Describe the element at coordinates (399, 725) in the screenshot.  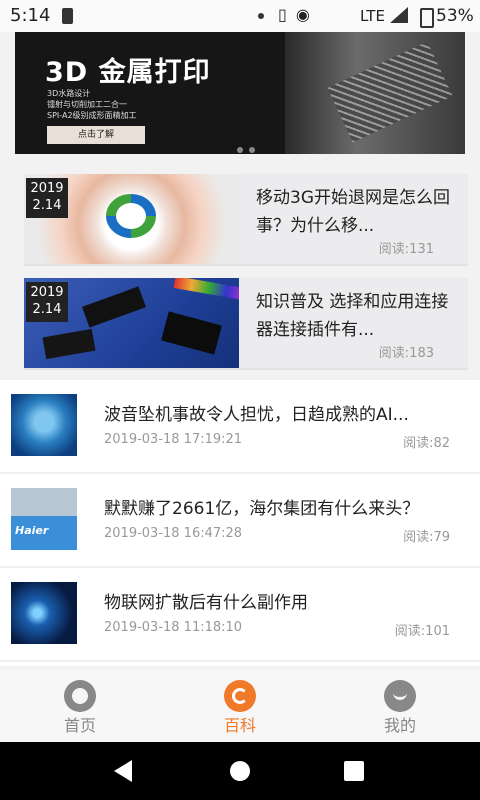
I see `tab-label: 我的` at that location.